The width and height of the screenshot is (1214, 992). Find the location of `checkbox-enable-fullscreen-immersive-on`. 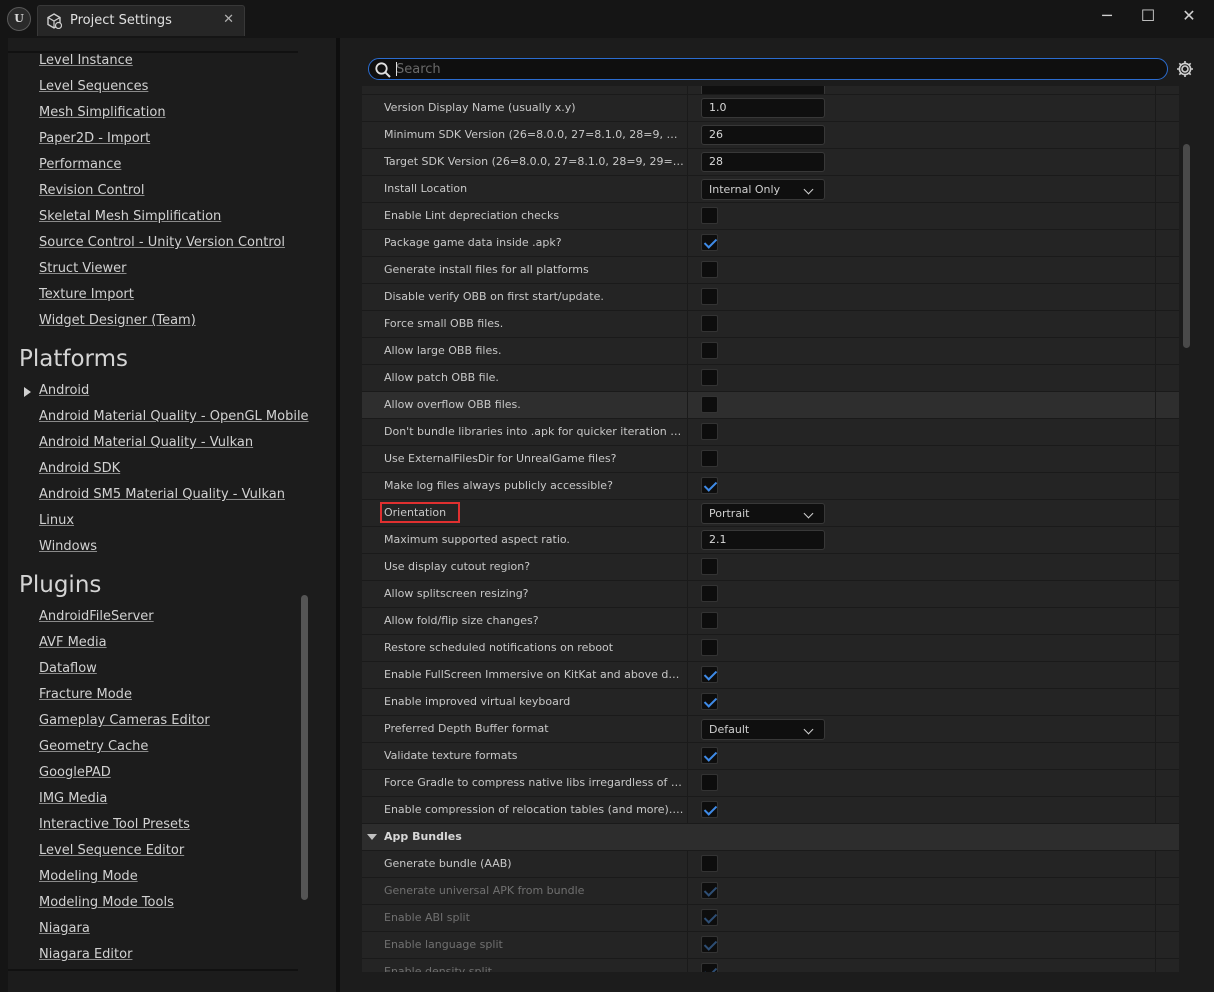

checkbox-enable-fullscreen-immersive-on is located at coordinates (709, 674).